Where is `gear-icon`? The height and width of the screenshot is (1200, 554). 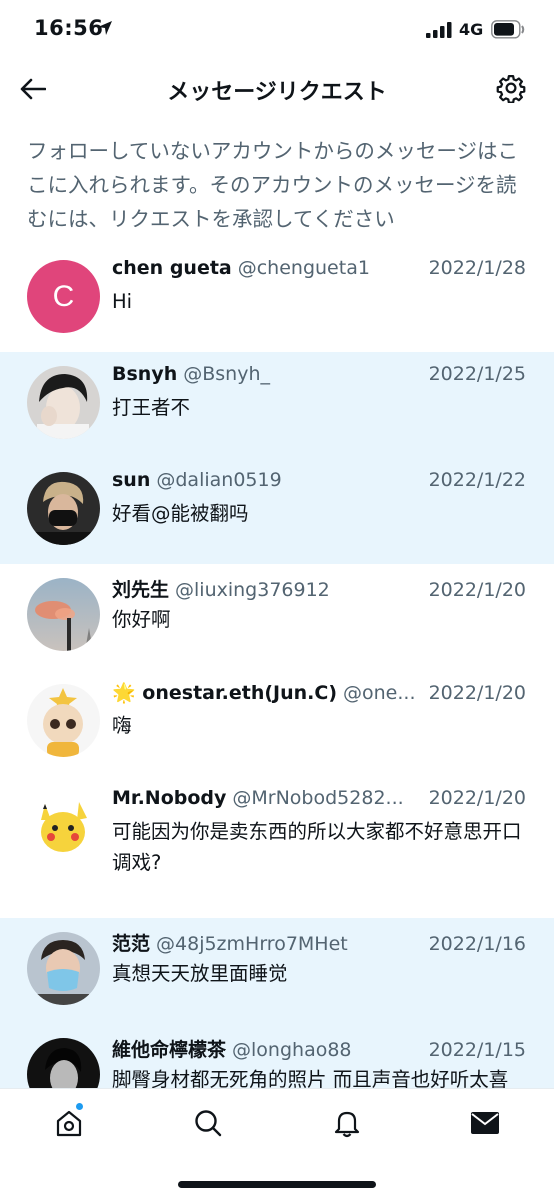
gear-icon is located at coordinates (511, 89).